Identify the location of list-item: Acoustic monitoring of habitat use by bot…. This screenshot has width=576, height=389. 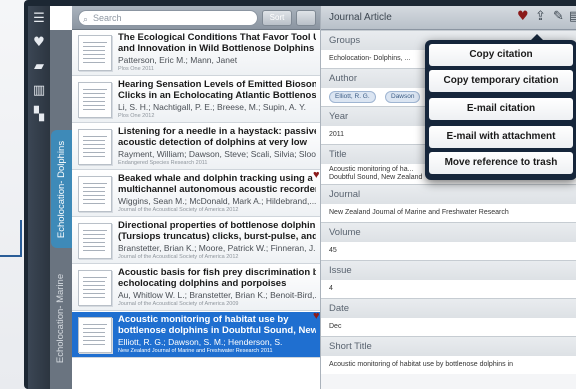
(196, 334).